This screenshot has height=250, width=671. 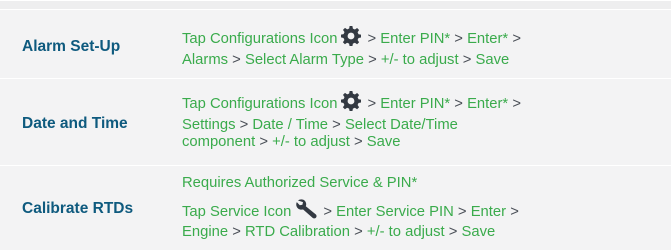 I want to click on step-text: Enter, so click(x=488, y=211).